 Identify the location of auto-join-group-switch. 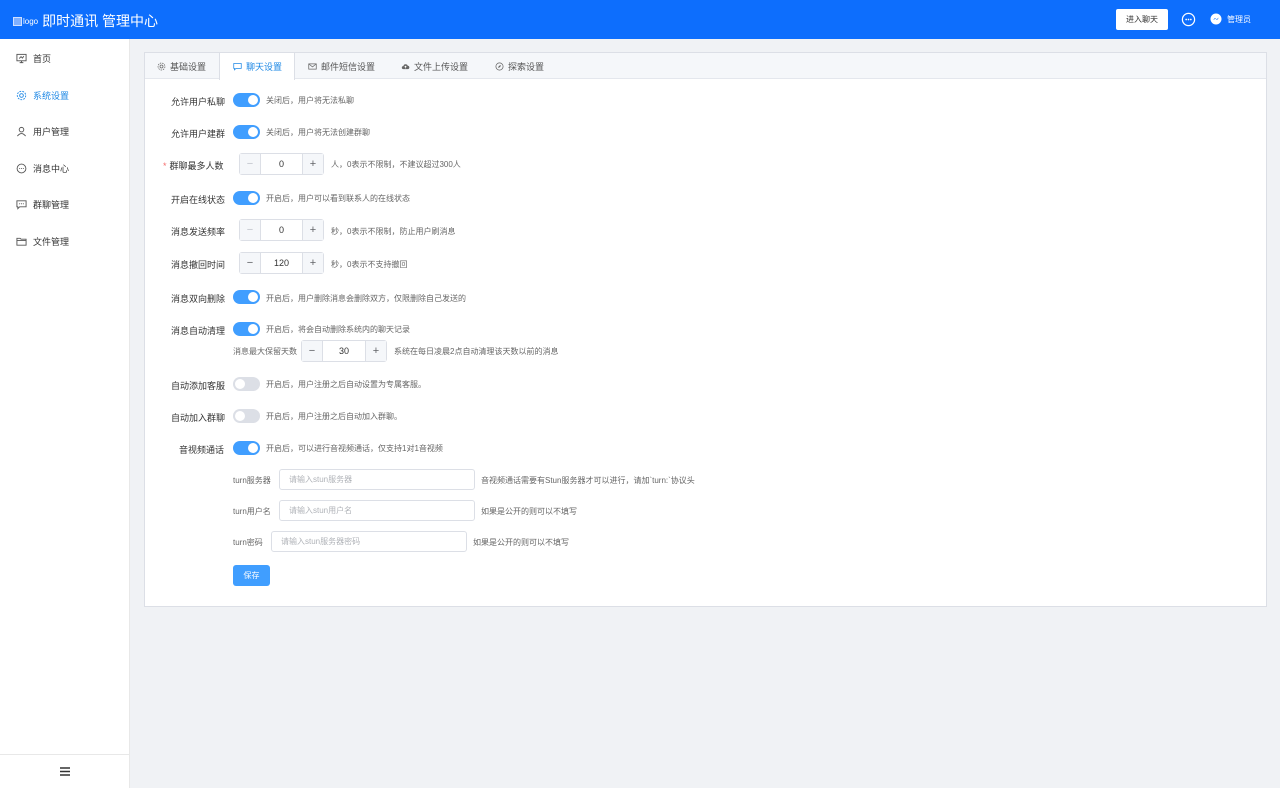
(246, 416).